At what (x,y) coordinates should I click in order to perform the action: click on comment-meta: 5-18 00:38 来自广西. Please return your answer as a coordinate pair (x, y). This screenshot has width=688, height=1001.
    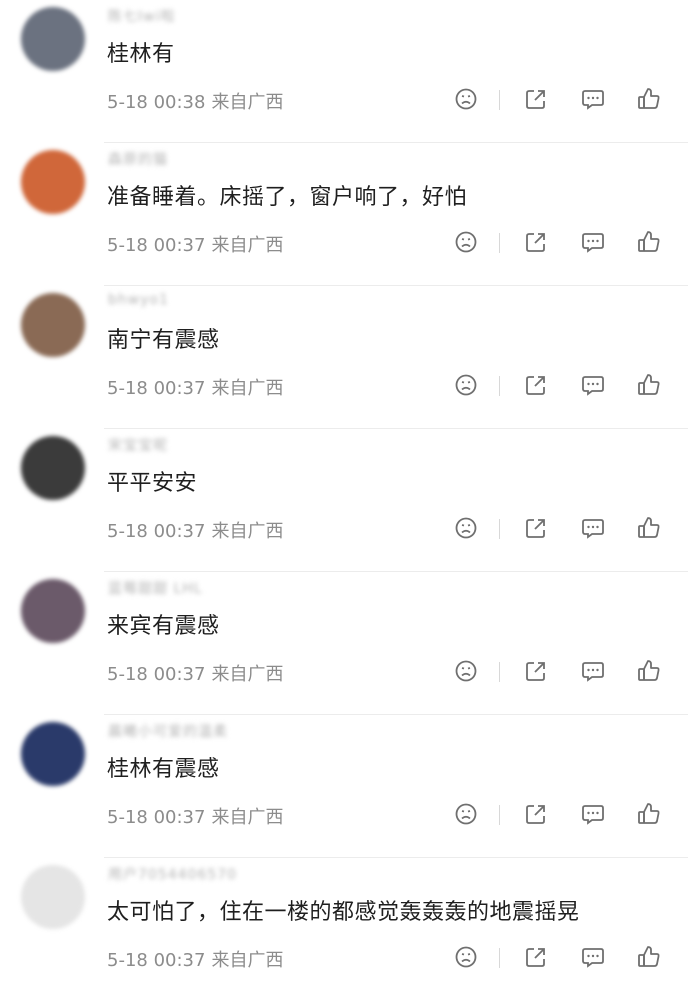
    Looking at the image, I should click on (195, 101).